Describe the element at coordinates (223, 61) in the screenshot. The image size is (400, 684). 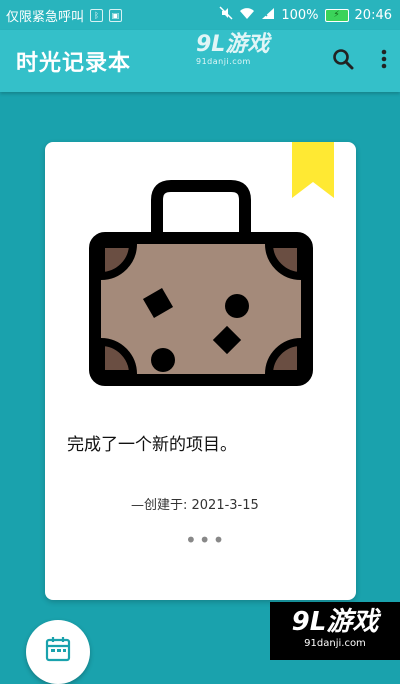
I see `watermark-top-url: 91danji.com` at that location.